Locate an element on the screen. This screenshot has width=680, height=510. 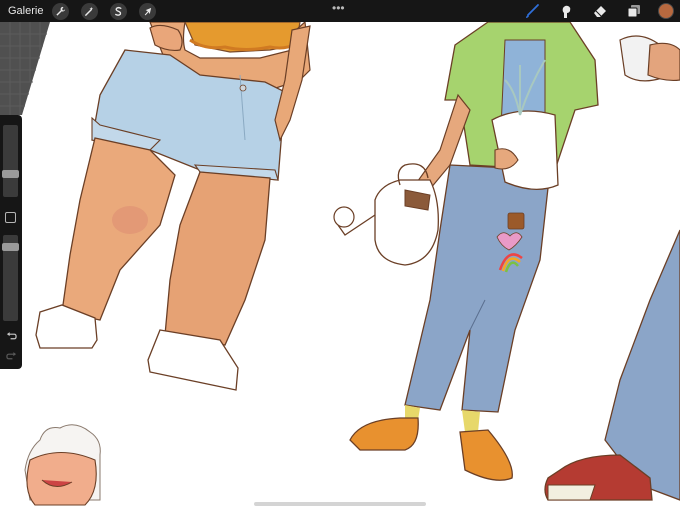
transform-button is located at coordinates (148, 11).